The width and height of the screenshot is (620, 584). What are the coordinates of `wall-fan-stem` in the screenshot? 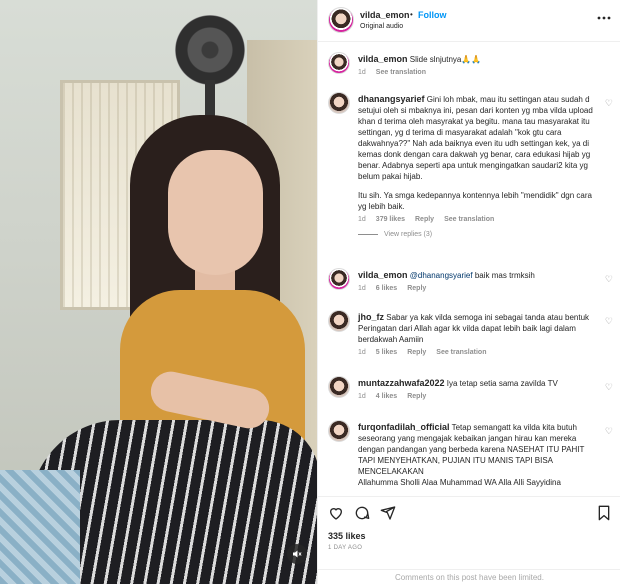 It's located at (210, 100).